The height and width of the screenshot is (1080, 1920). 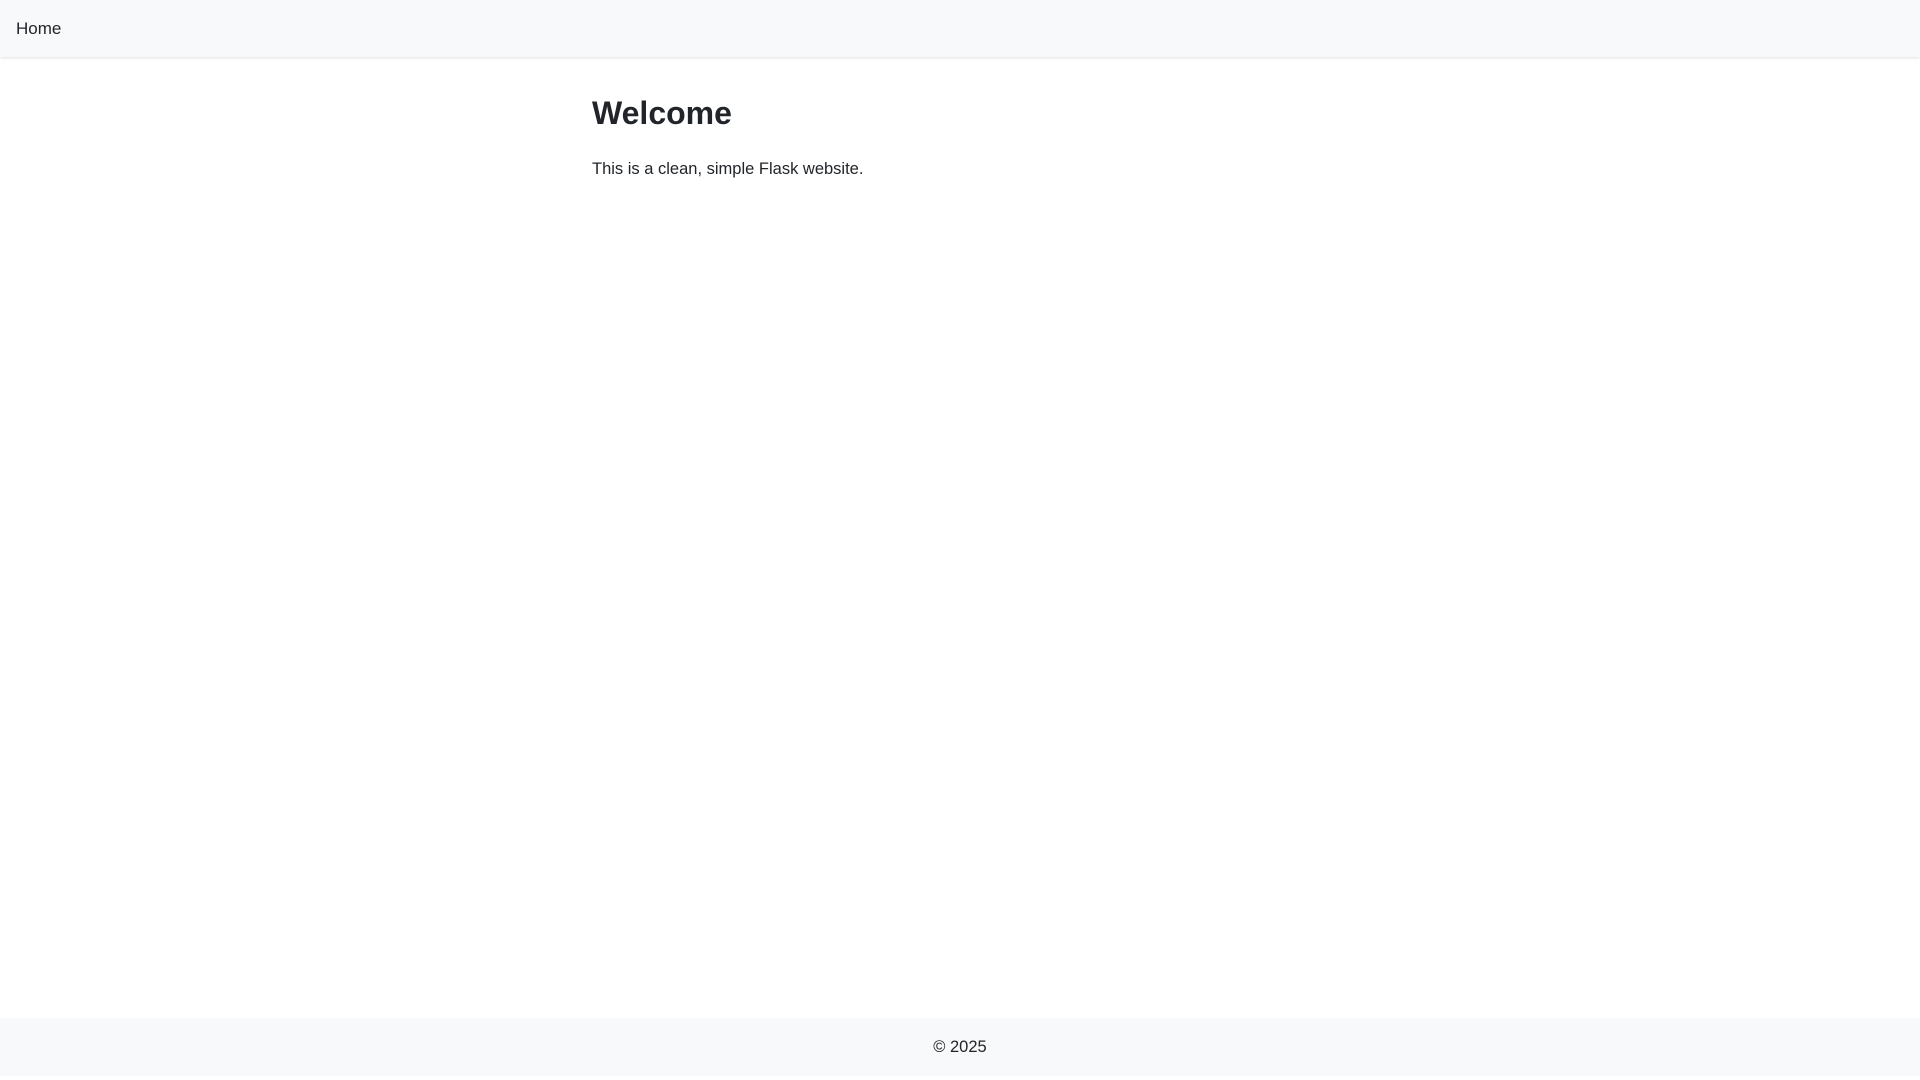 I want to click on nav-home-link: Home, so click(x=38, y=29).